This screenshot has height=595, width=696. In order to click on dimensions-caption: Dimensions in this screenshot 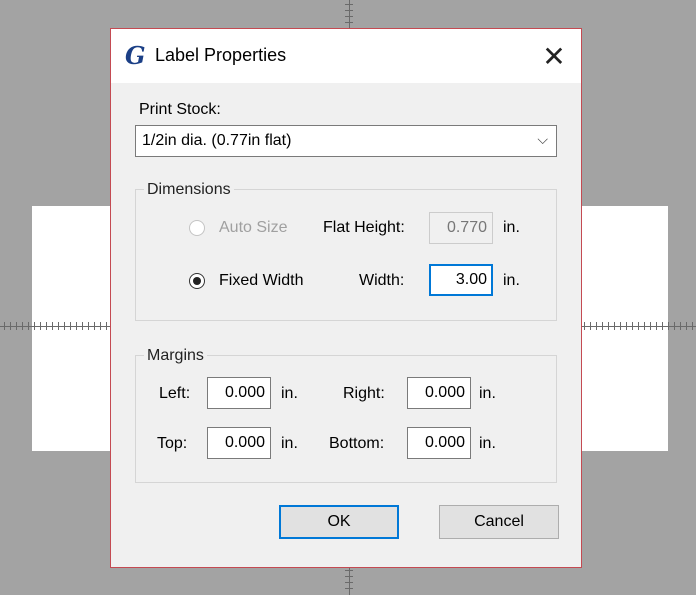, I will do `click(189, 190)`.